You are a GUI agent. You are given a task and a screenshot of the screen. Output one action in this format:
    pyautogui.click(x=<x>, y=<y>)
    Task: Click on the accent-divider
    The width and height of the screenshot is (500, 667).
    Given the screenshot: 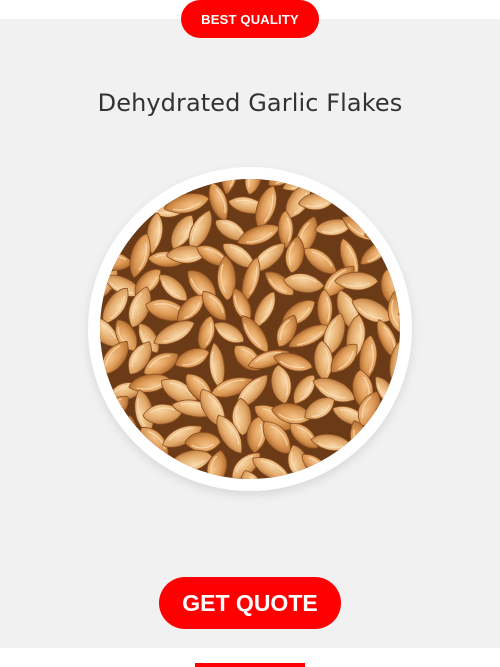 What is the action you would take?
    pyautogui.click(x=250, y=665)
    